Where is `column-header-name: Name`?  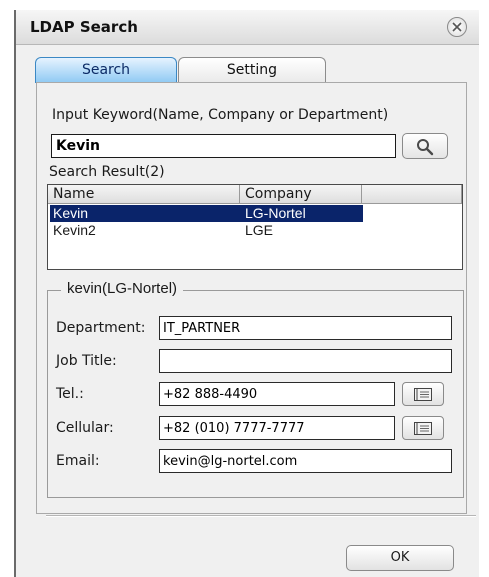
column-header-name: Name is located at coordinates (144, 194).